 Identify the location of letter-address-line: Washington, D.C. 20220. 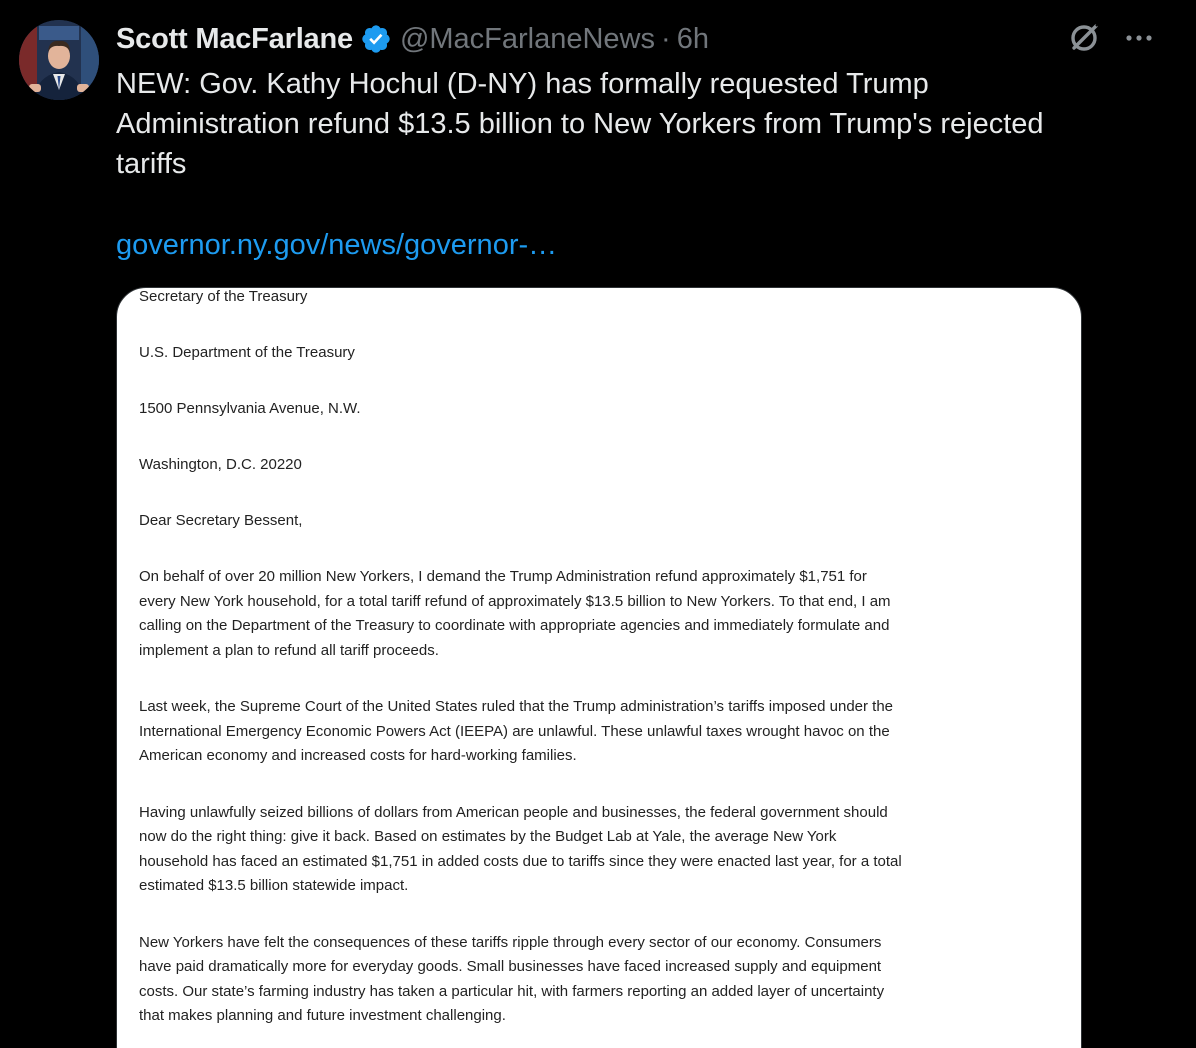
(220, 464).